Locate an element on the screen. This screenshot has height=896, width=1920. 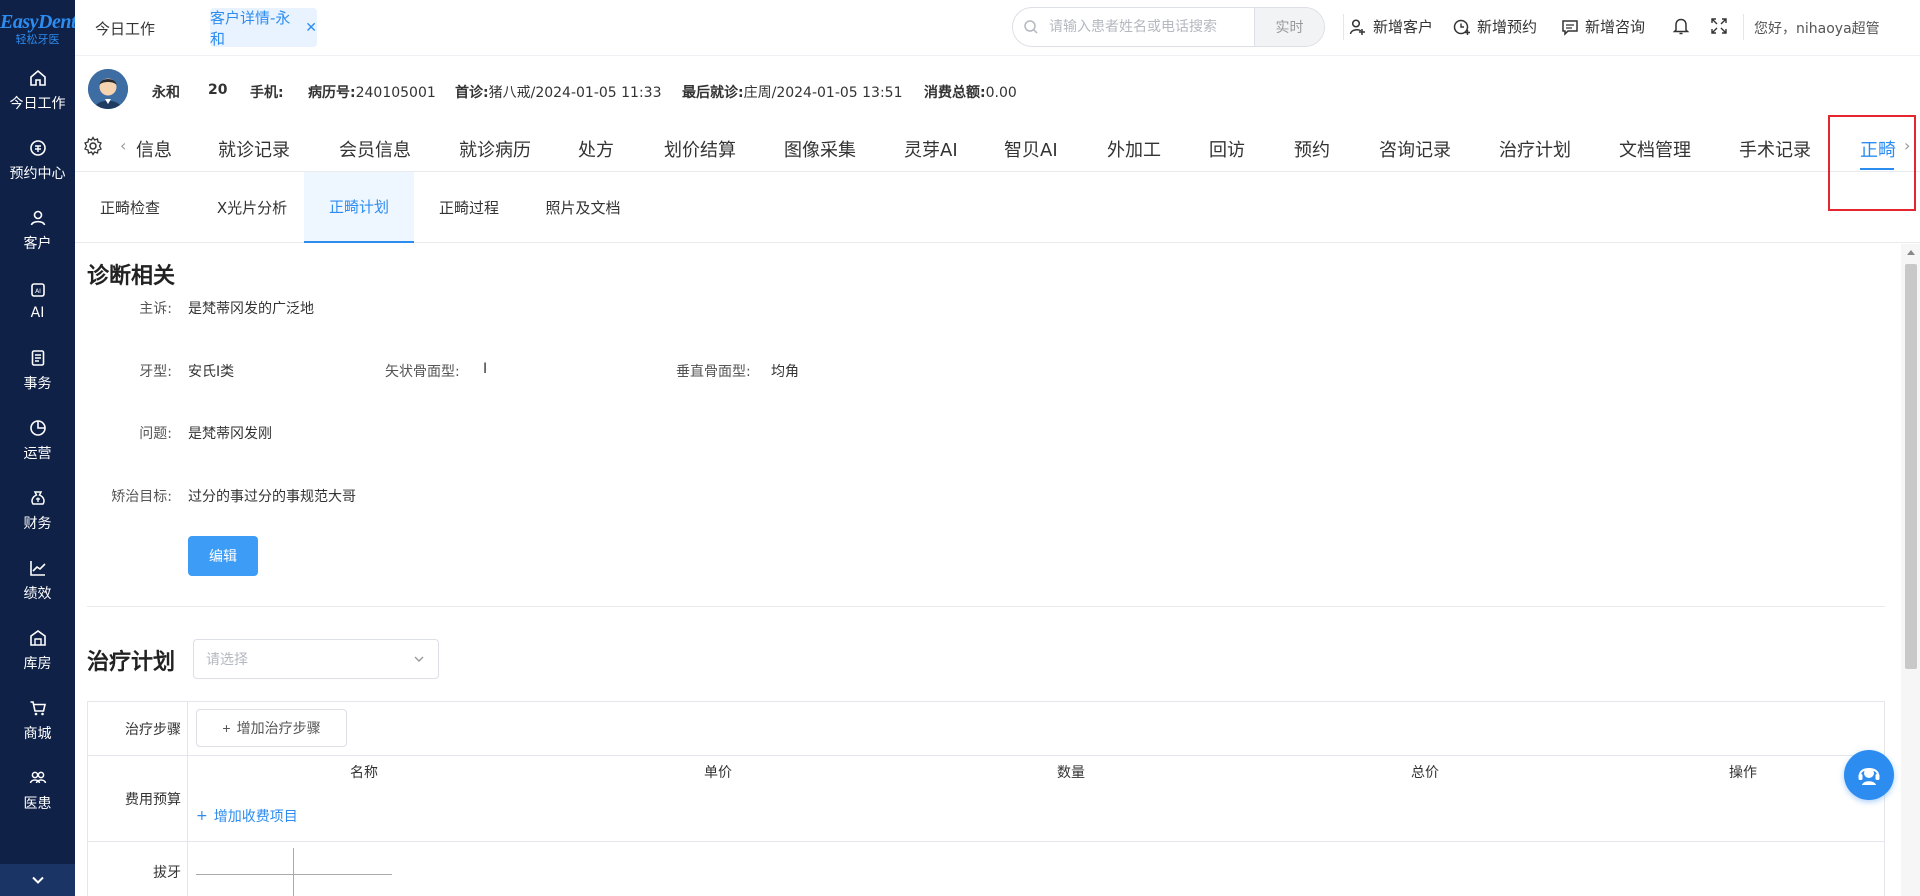
problem-value: 是梵蒂冈发刚 is located at coordinates (230, 434).